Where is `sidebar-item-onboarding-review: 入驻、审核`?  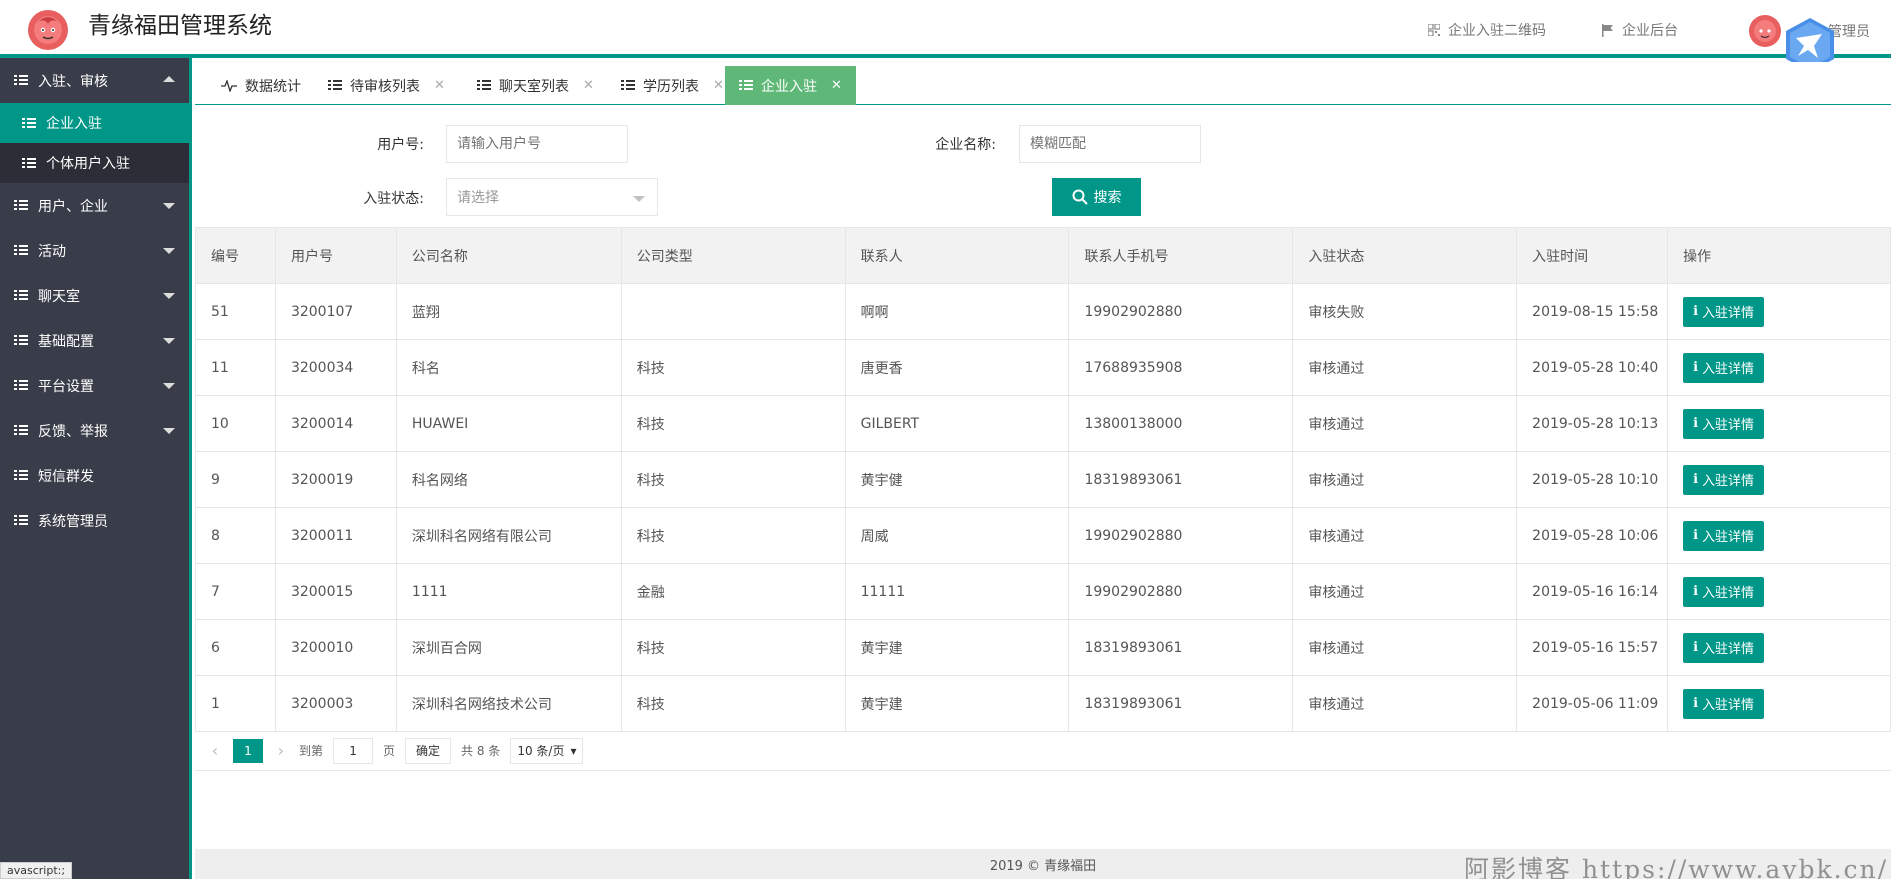 sidebar-item-onboarding-review: 入驻、审核 is located at coordinates (94, 80).